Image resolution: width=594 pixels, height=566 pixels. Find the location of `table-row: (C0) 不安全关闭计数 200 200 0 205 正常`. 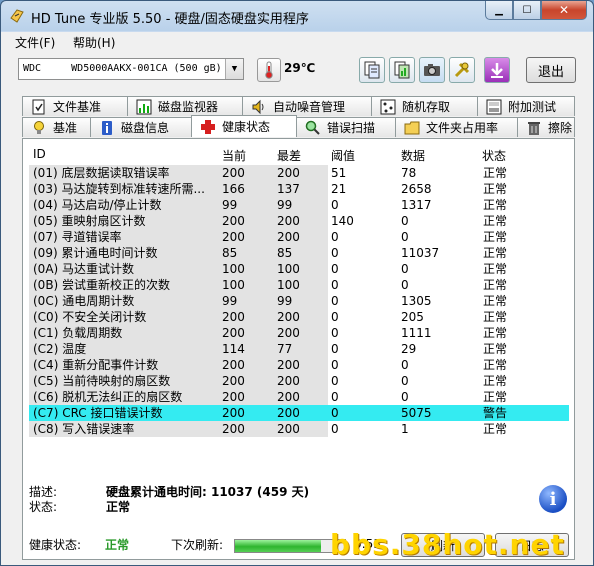

table-row: (C0) 不安全关闭计数 200 200 0 205 正常 is located at coordinates (299, 317).